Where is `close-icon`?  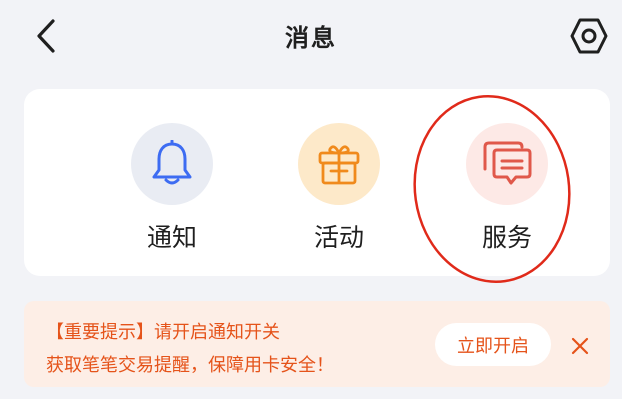
close-icon is located at coordinates (580, 346).